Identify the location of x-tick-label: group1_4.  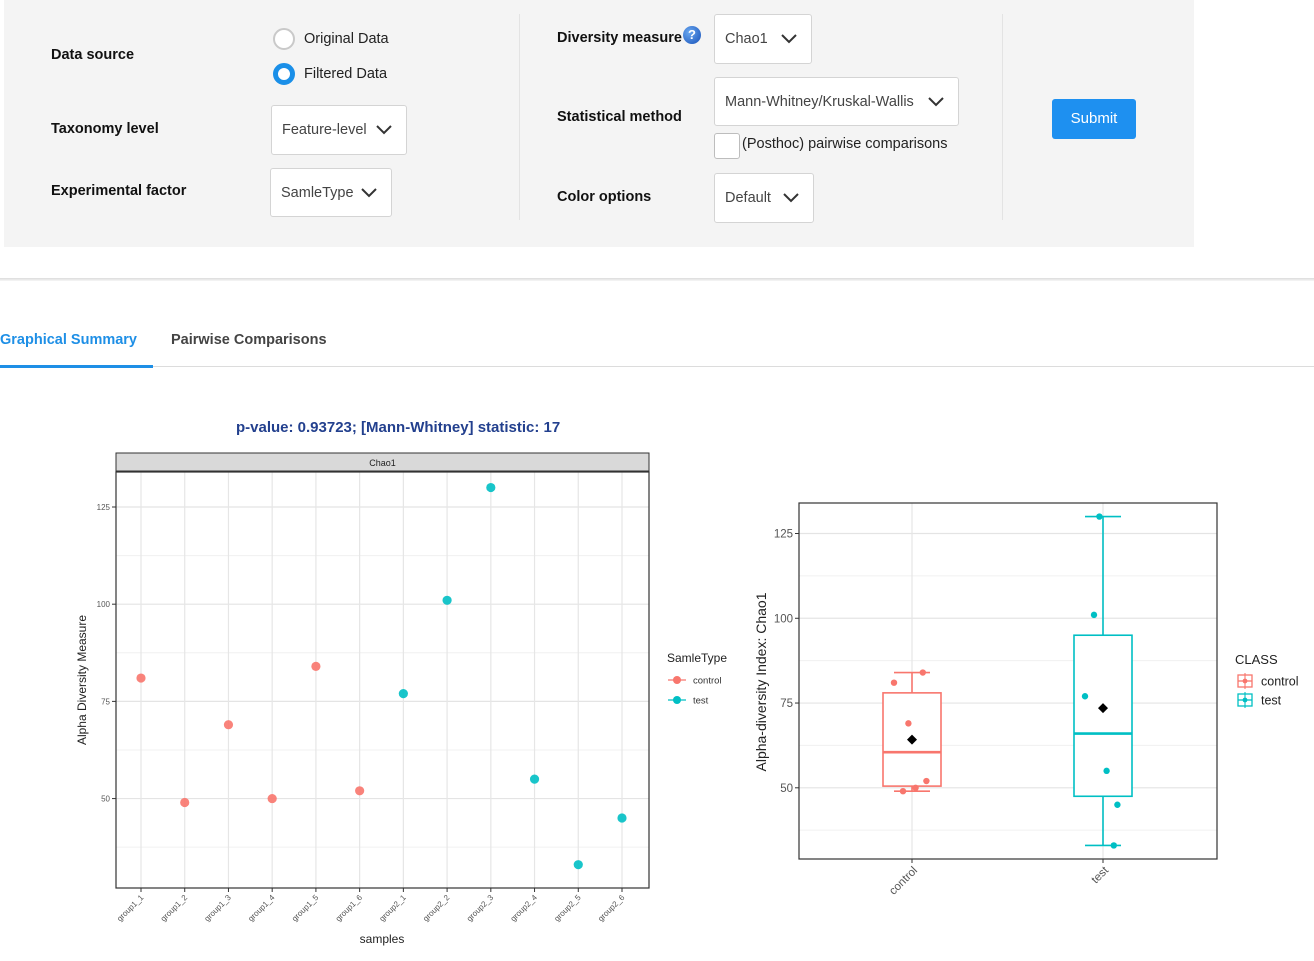
(261, 908).